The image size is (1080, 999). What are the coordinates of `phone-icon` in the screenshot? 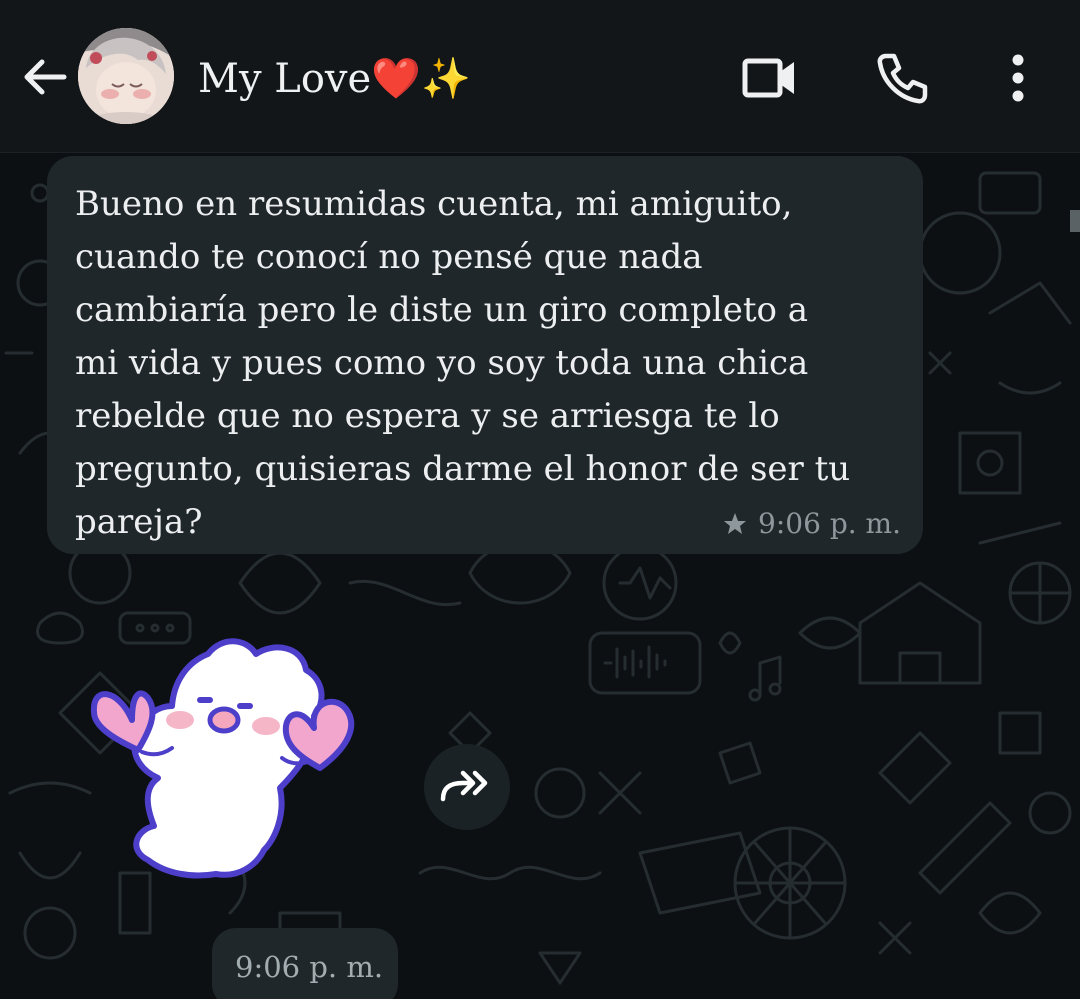 It's located at (902, 78).